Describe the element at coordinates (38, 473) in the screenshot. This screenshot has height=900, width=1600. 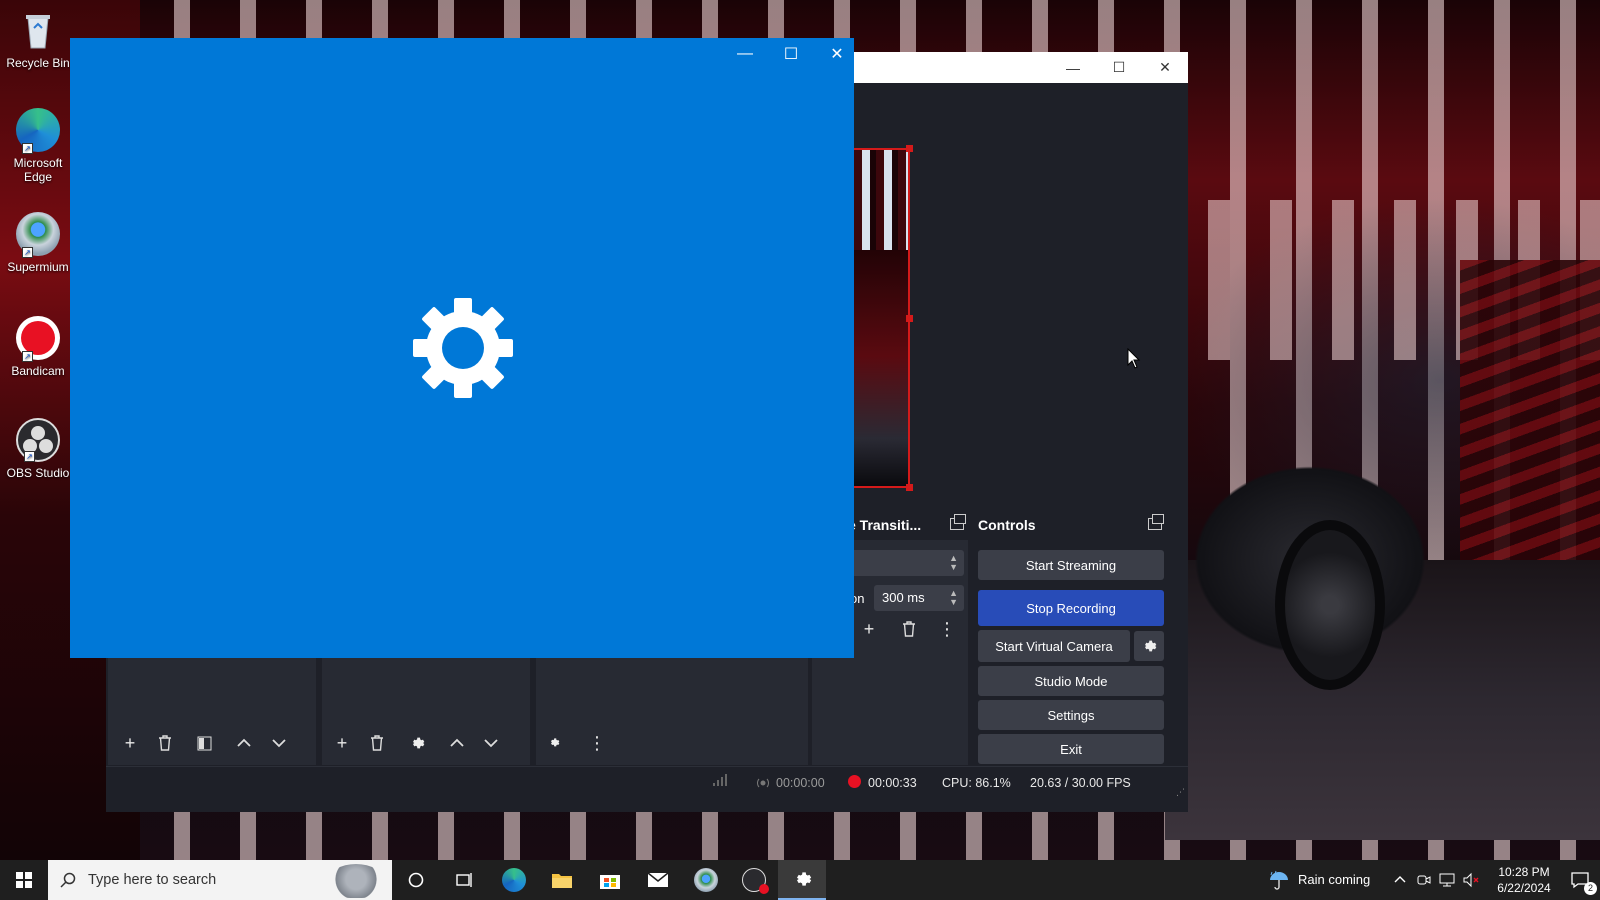
I see `desktop-icon-label: OBS Studio` at that location.